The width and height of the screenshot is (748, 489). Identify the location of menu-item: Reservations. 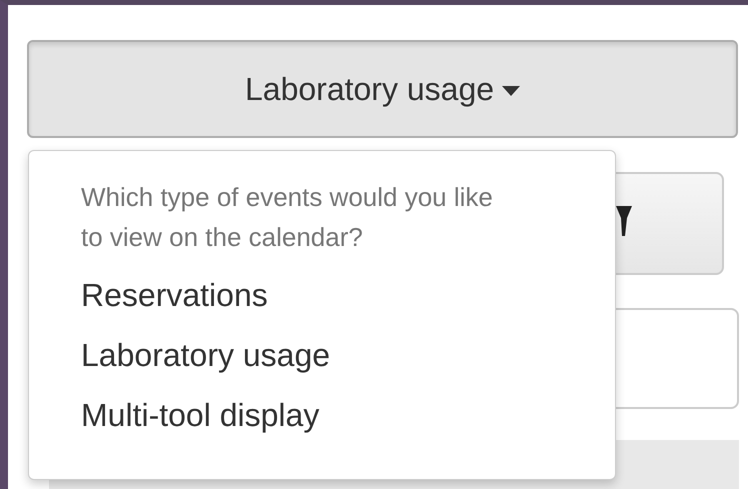
(338, 295).